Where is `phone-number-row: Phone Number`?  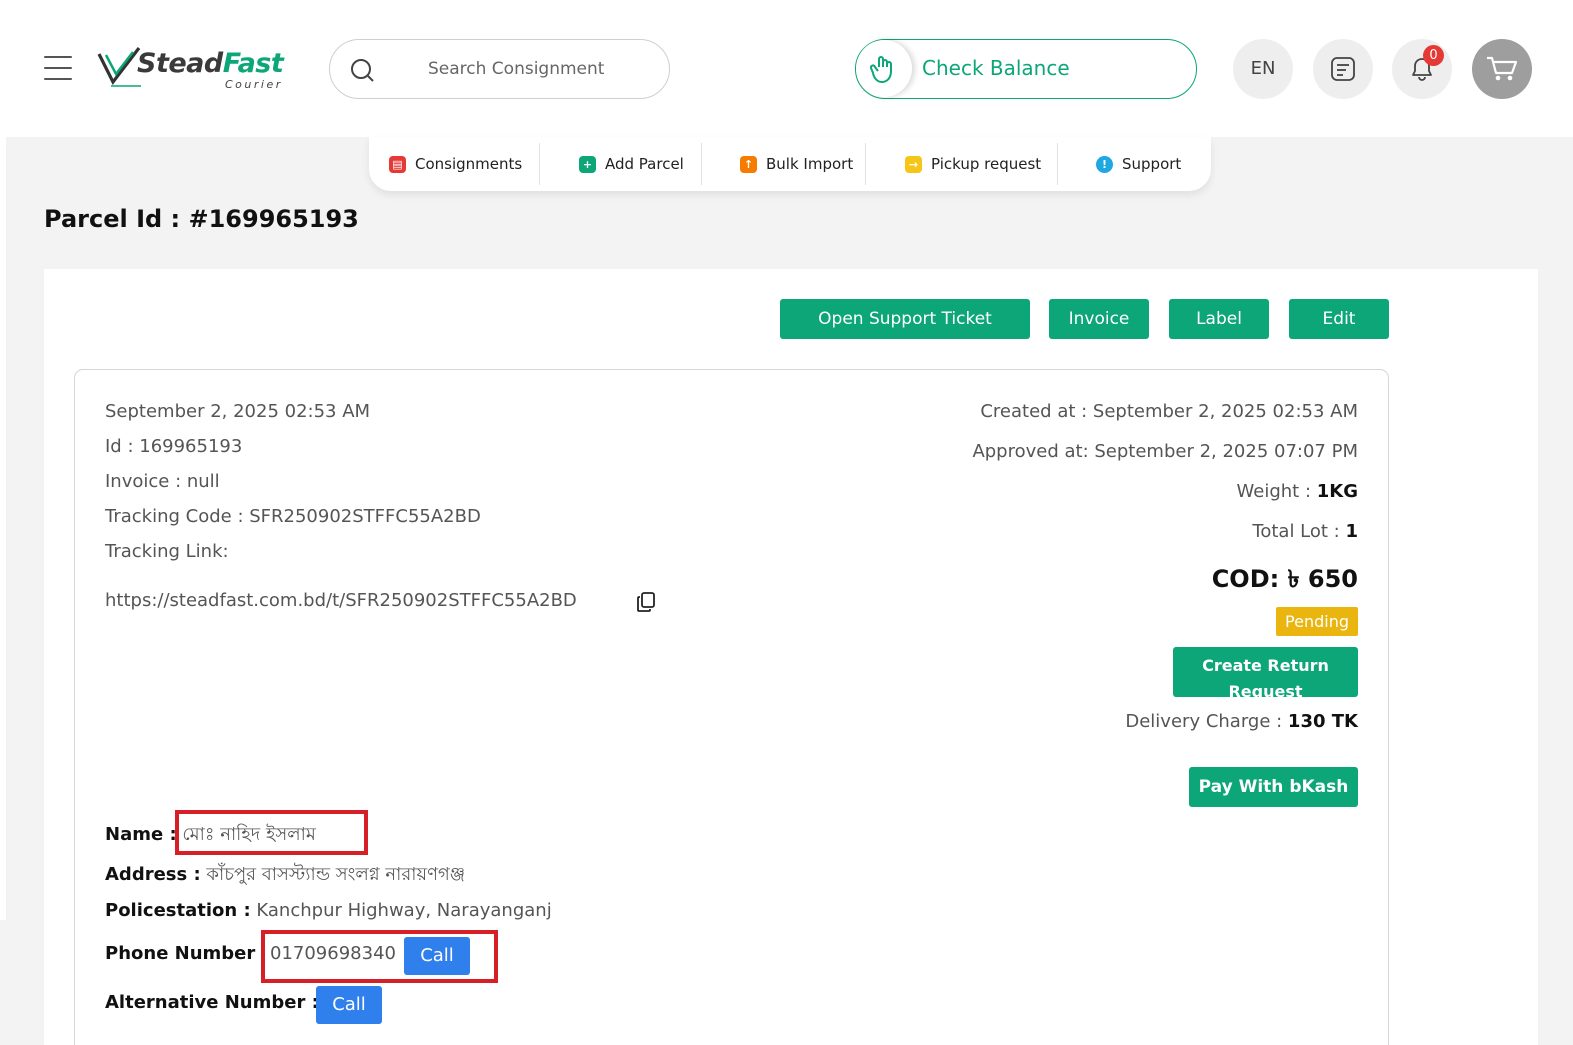 phone-number-row: Phone Number is located at coordinates (180, 953).